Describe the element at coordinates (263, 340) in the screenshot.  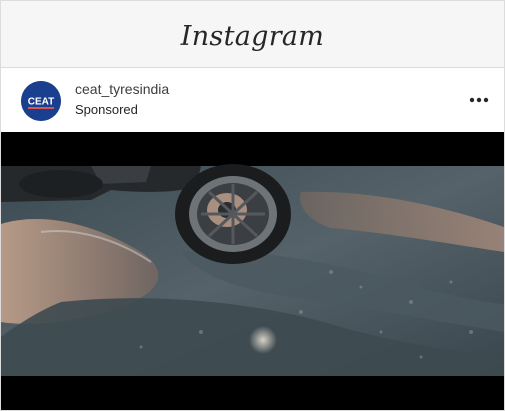
I see `light-flare` at that location.